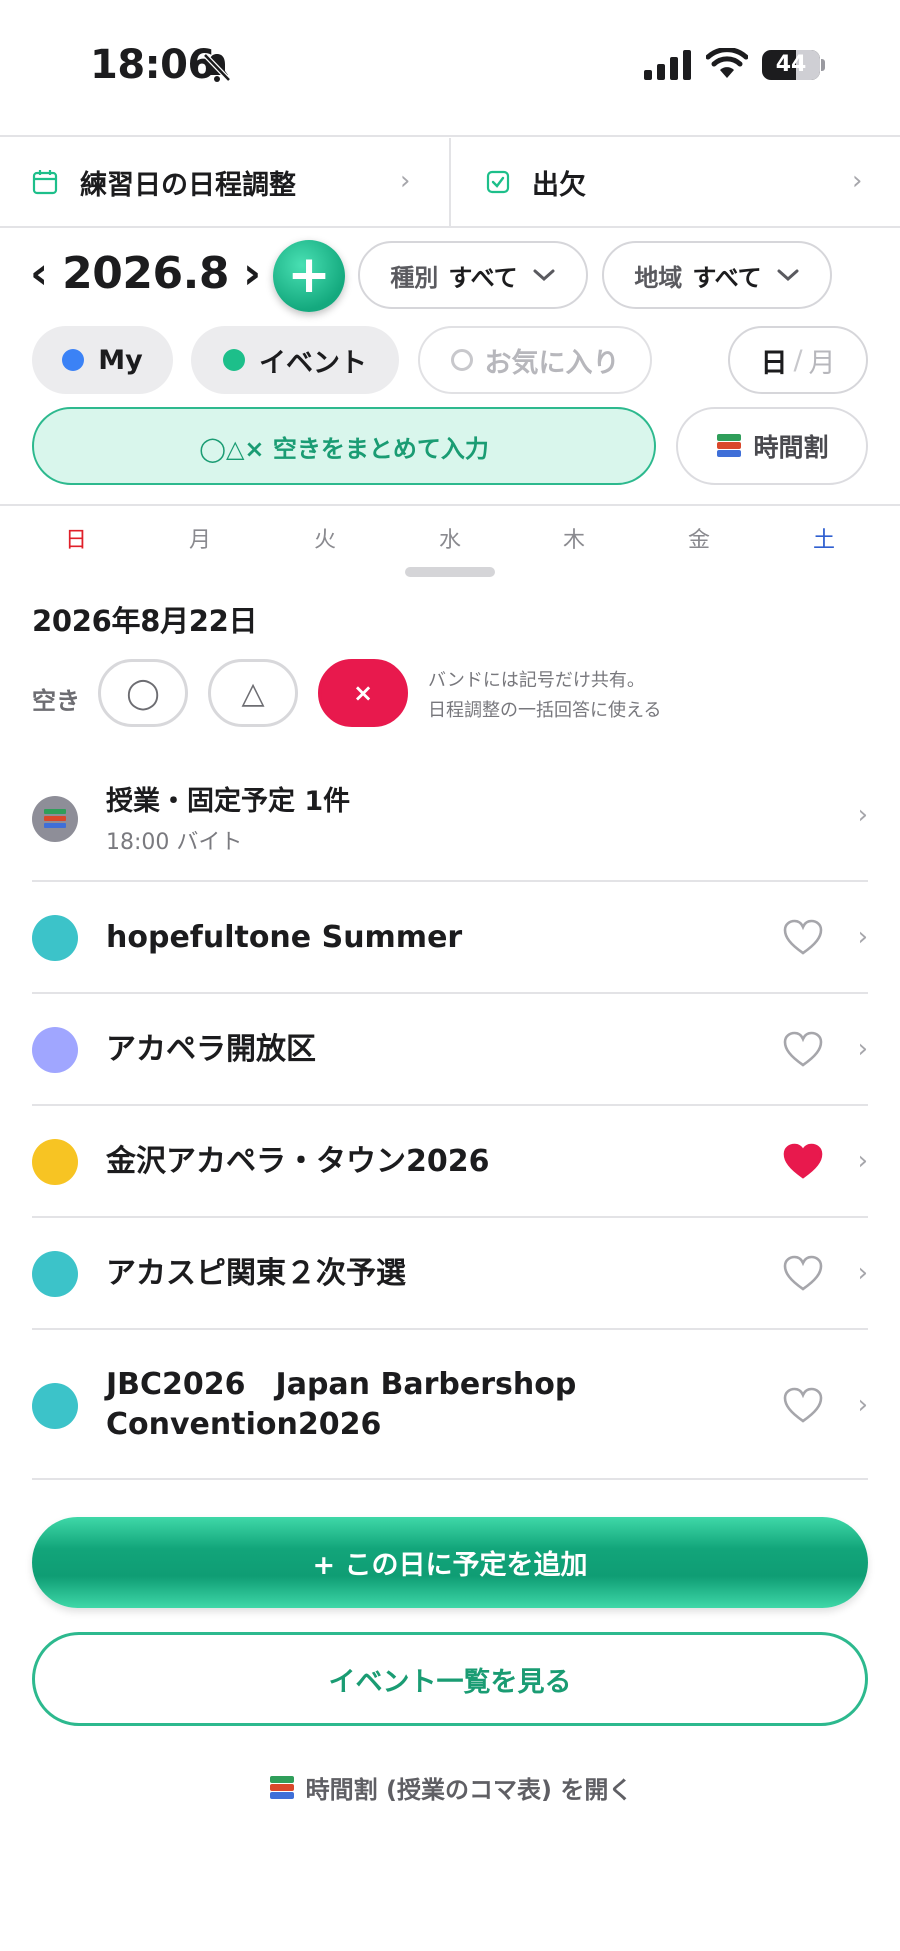 The width and height of the screenshot is (900, 1951). What do you see at coordinates (822, 360) in the screenshot?
I see `toggle-month: 月` at bounding box center [822, 360].